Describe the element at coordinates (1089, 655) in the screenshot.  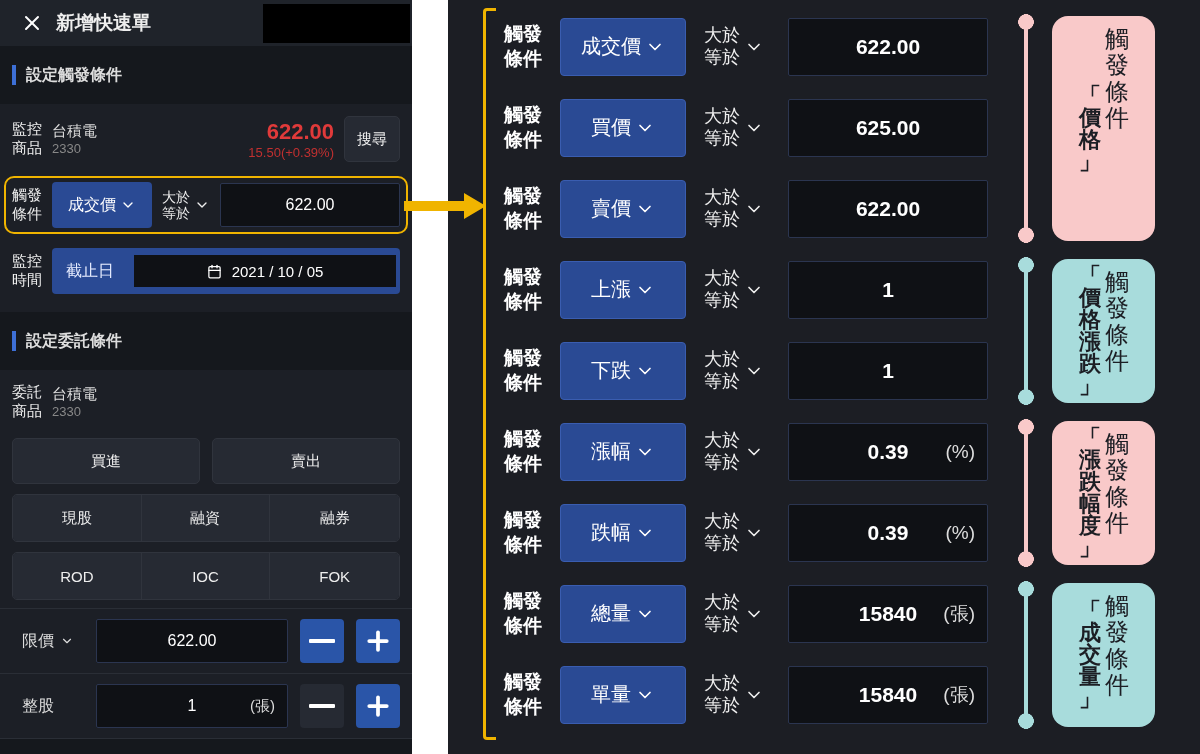
I see `badge-highlight: 「成交量」` at that location.